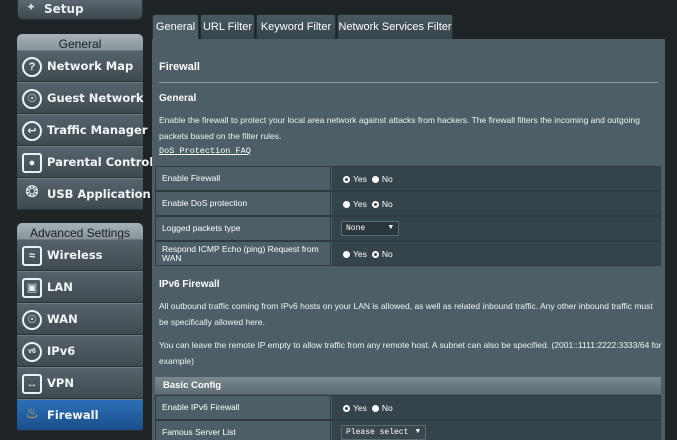  What do you see at coordinates (496, 228) in the screenshot?
I see `setting-value: None ▼` at bounding box center [496, 228].